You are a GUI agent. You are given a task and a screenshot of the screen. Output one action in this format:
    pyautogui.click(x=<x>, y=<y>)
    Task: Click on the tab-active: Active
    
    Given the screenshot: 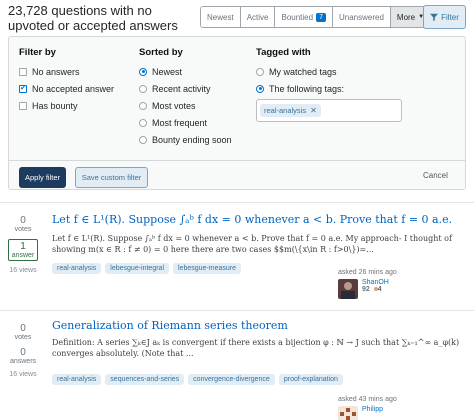 What is the action you would take?
    pyautogui.click(x=258, y=17)
    